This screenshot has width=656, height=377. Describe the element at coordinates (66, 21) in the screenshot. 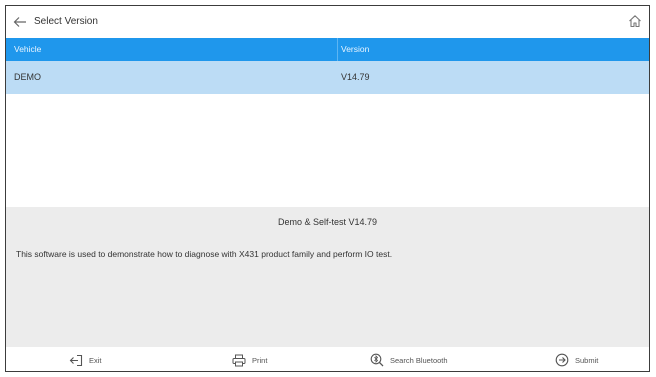

I see `page-title: Select Version` at that location.